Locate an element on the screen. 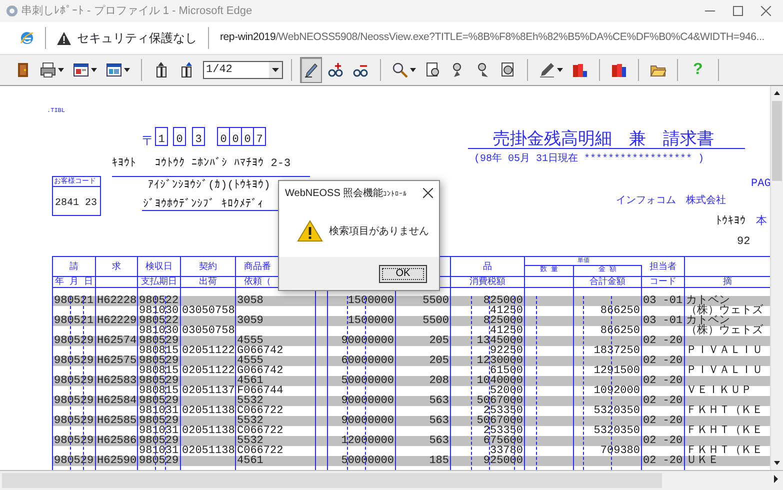 This screenshot has width=783, height=490. column-header: 求 is located at coordinates (116, 270).